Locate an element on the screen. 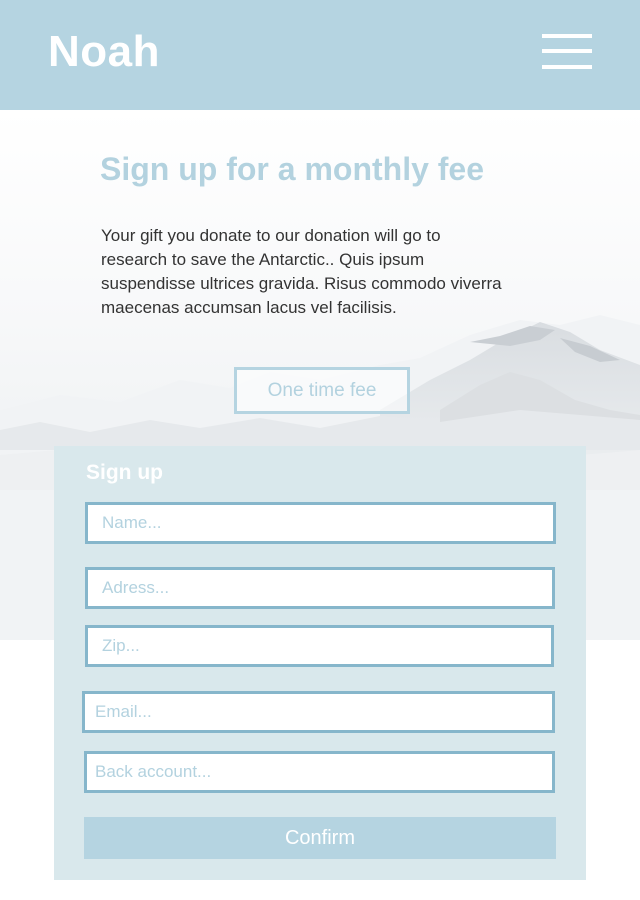  email-field is located at coordinates (318, 712).